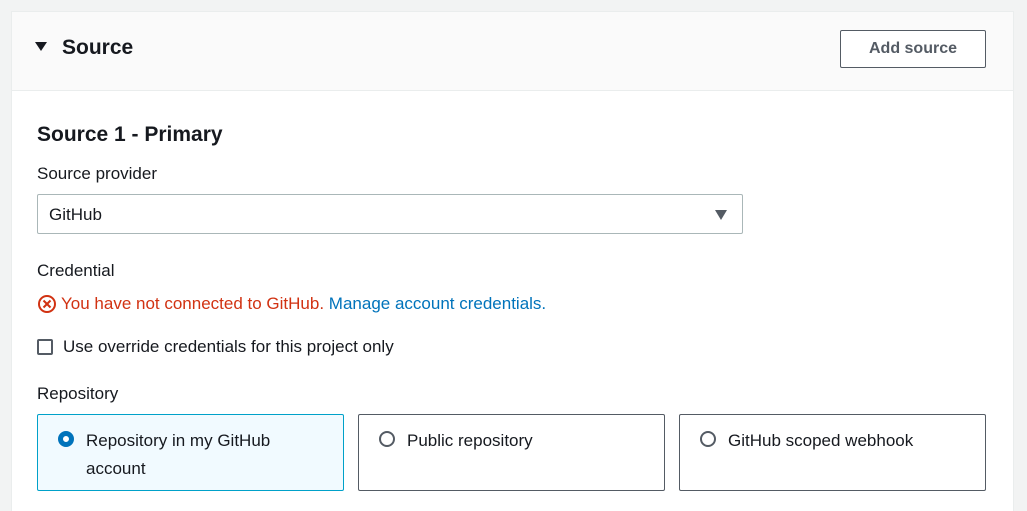 The width and height of the screenshot is (1027, 511). What do you see at coordinates (390, 214) in the screenshot?
I see `source-provider-select: GitHub` at bounding box center [390, 214].